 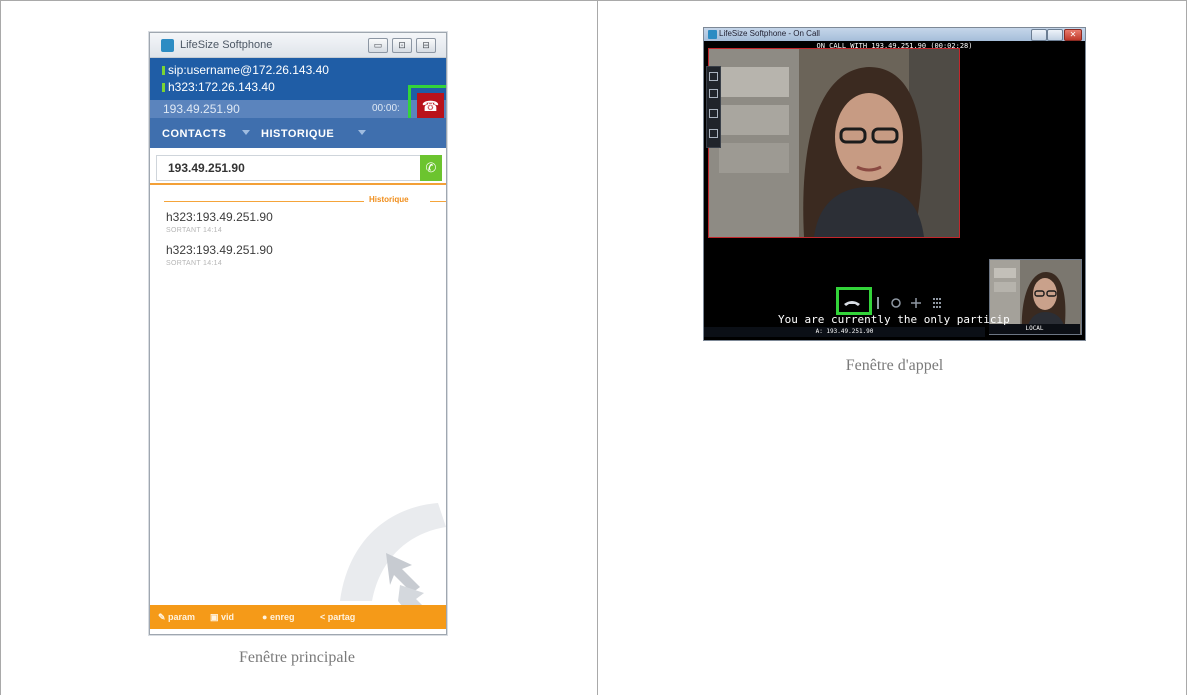 What do you see at coordinates (1055, 35) in the screenshot?
I see `maximize-button` at bounding box center [1055, 35].